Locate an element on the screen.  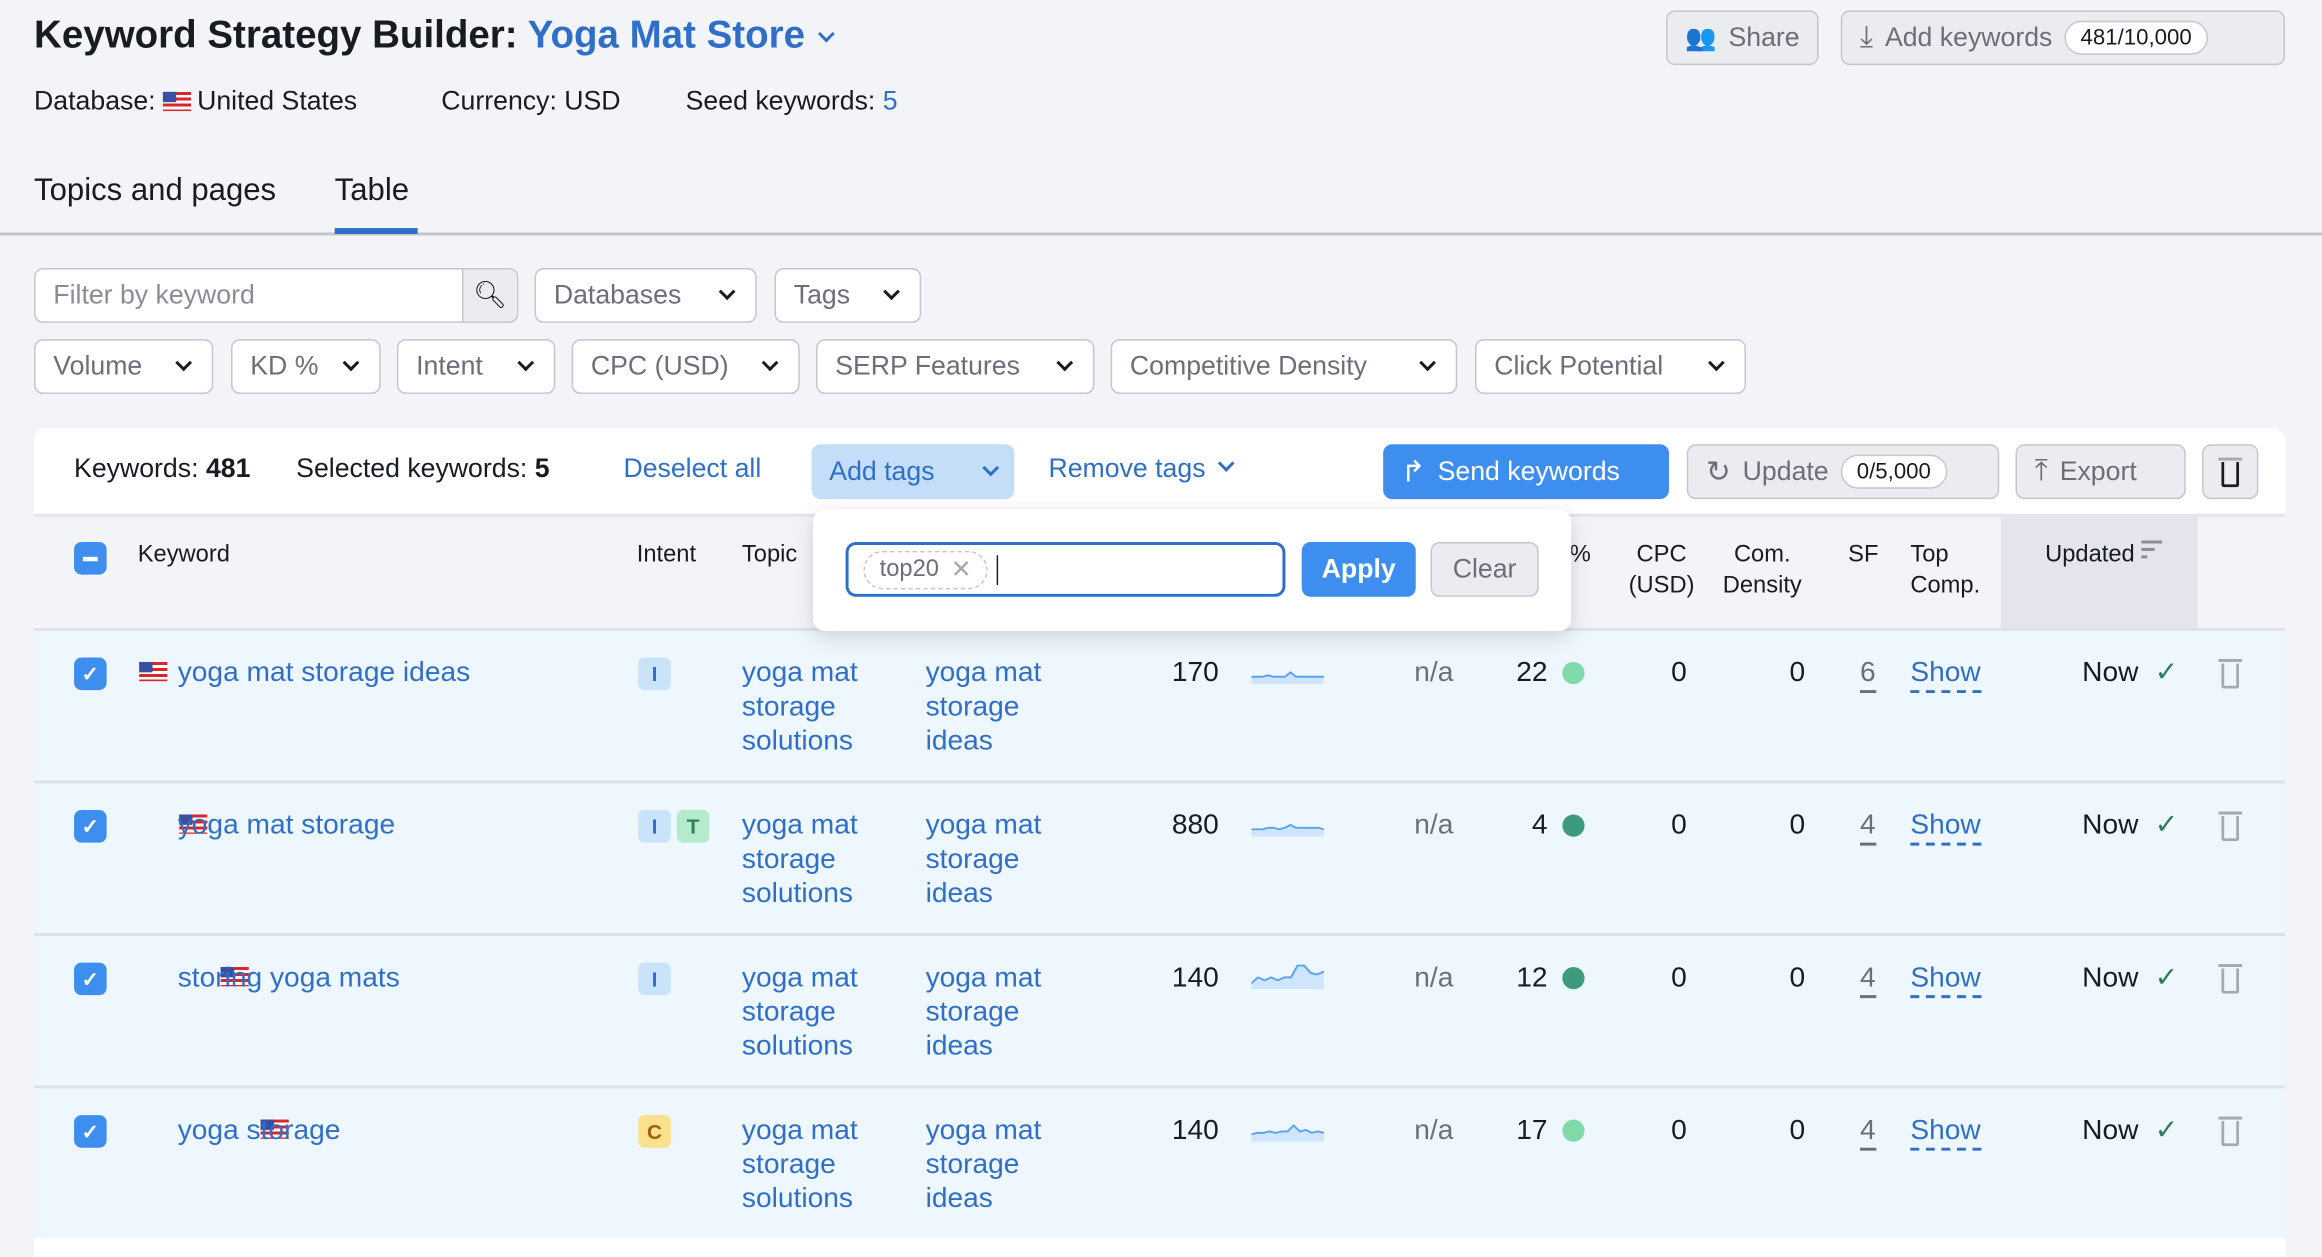
clear-button: Clear is located at coordinates (1484, 569).